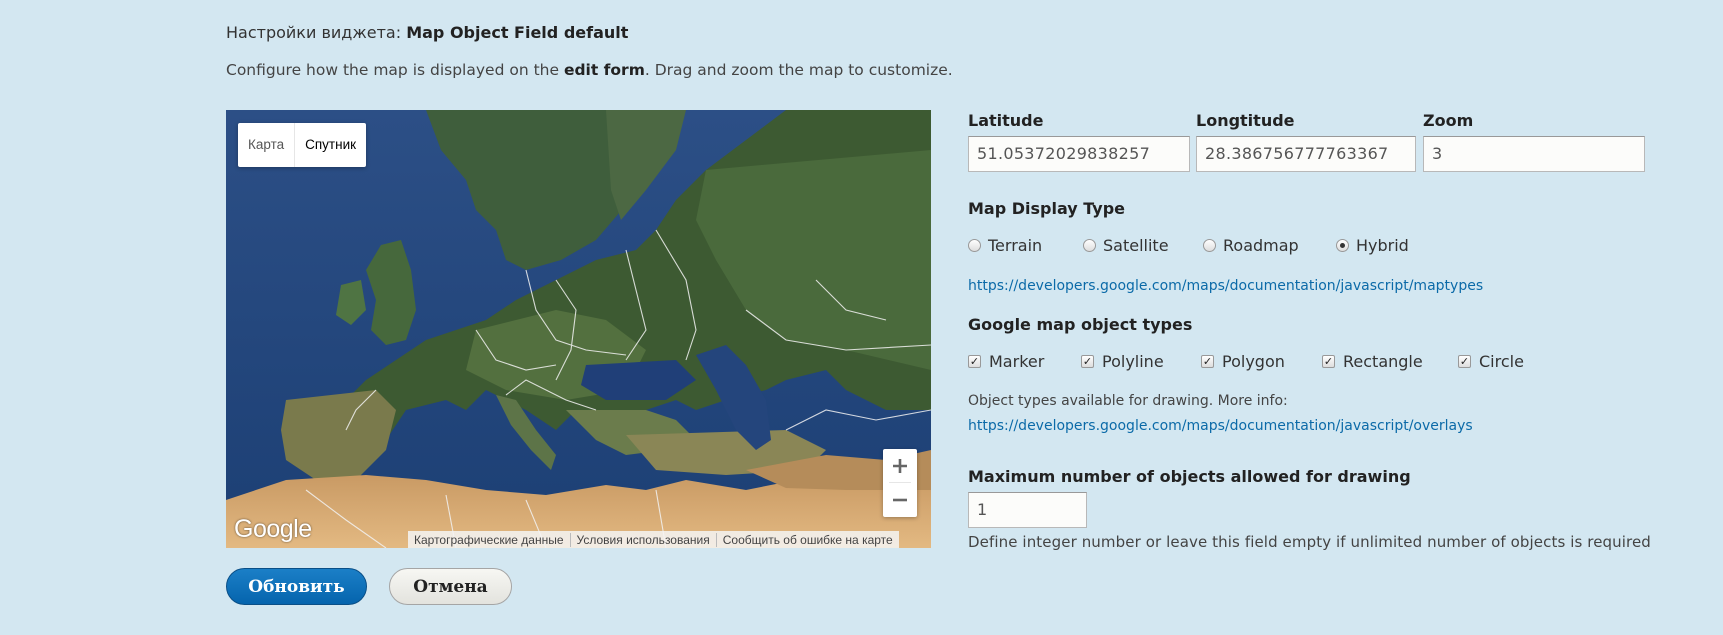 This screenshot has width=1723, height=635. I want to click on radio-satellite: Satellite, so click(1126, 245).